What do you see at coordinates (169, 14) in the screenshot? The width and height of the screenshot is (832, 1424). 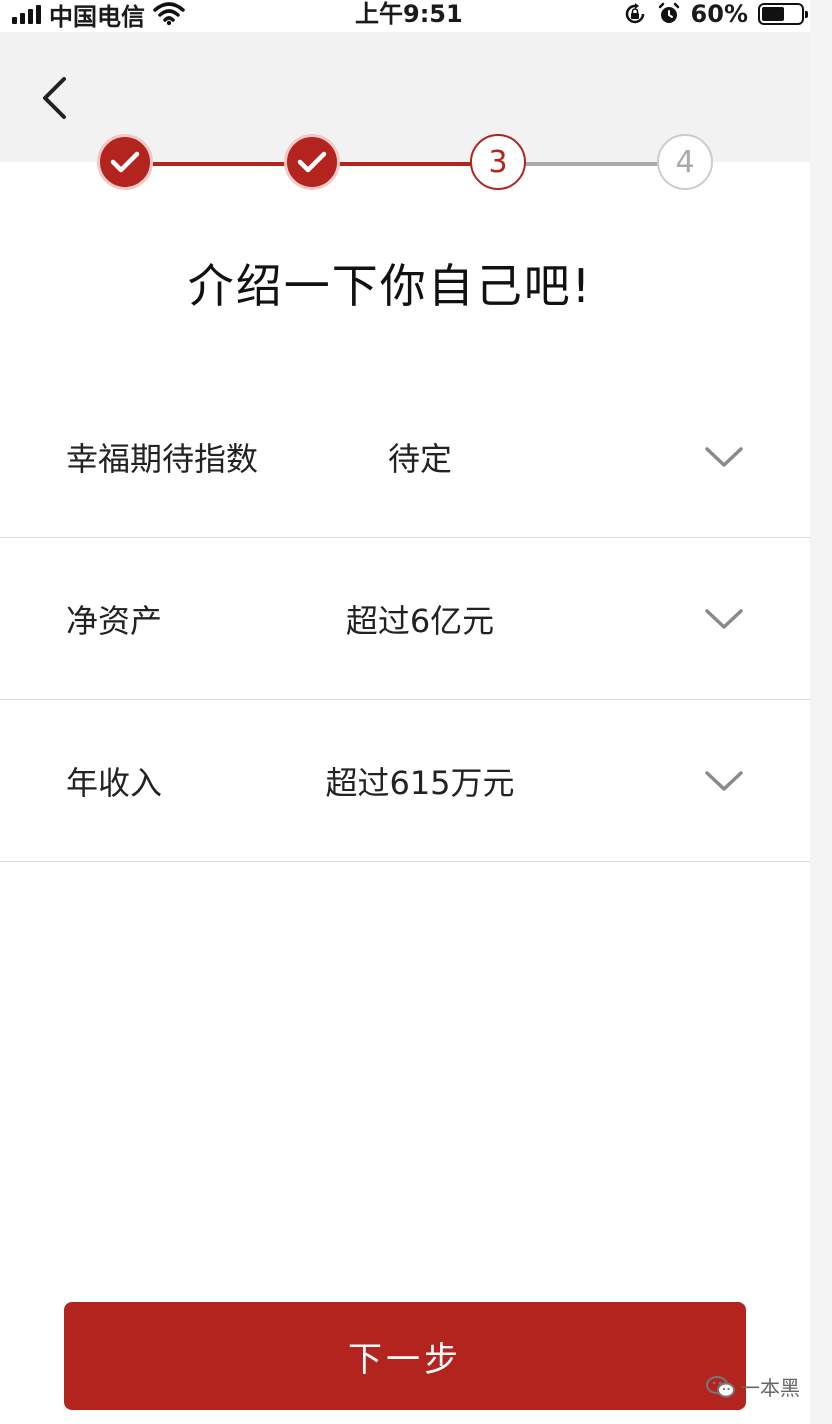 I see `wifi-icon` at bounding box center [169, 14].